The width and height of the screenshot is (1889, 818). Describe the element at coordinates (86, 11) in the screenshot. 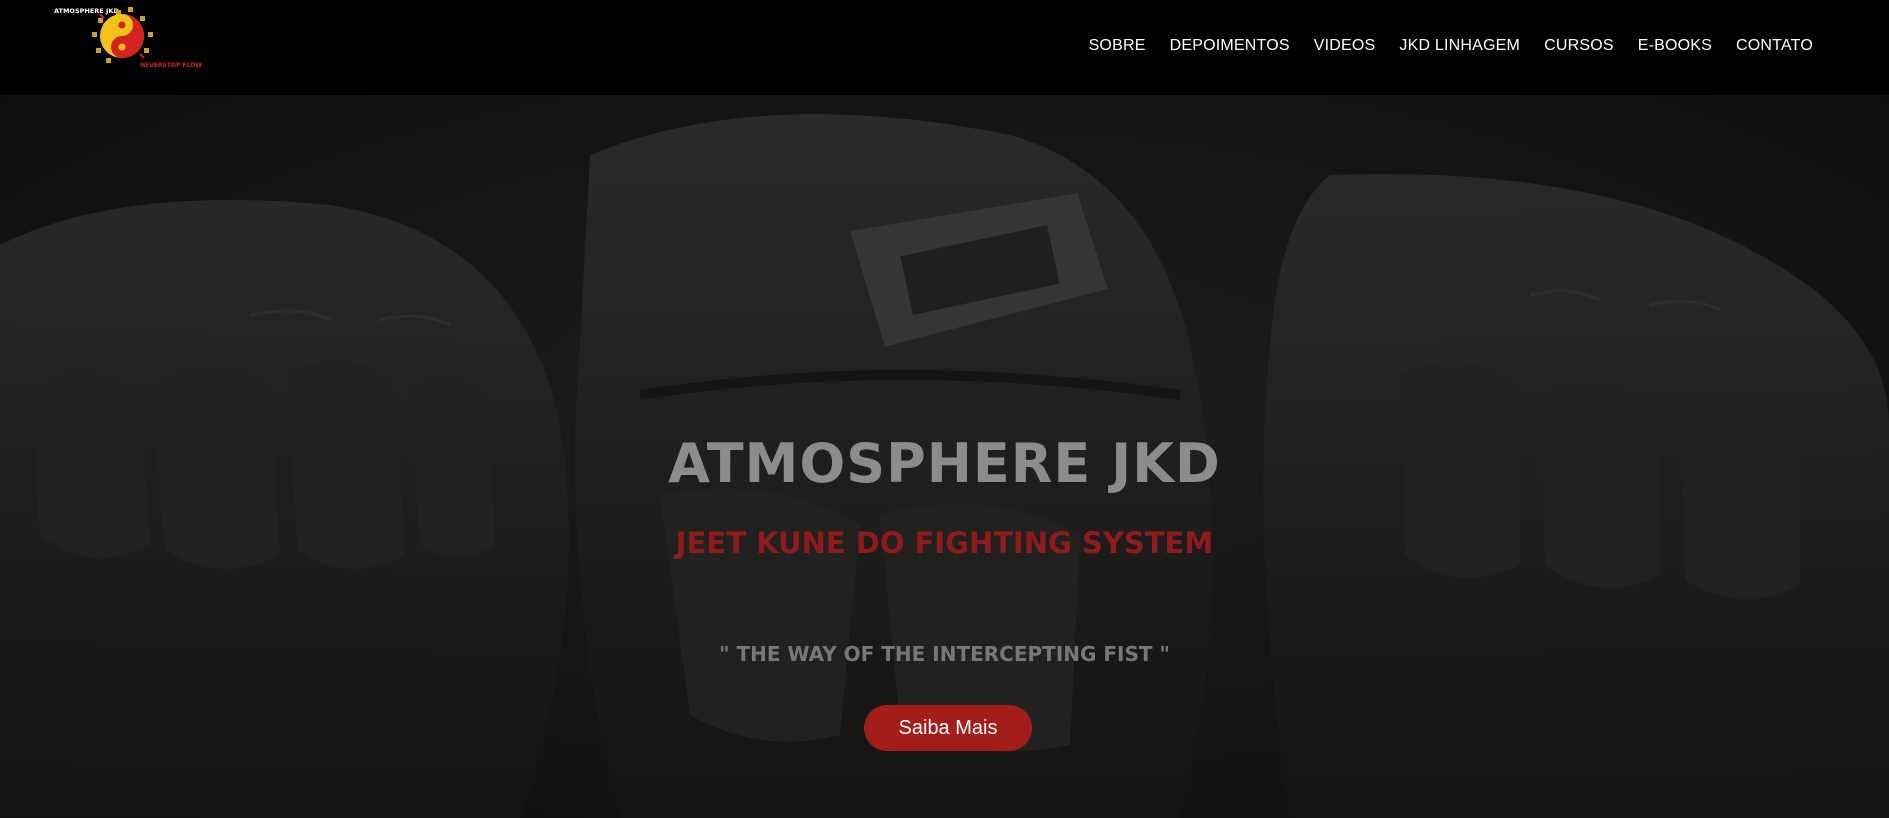

I see `logo-brand-text: ATMOSPHERE JKD` at that location.